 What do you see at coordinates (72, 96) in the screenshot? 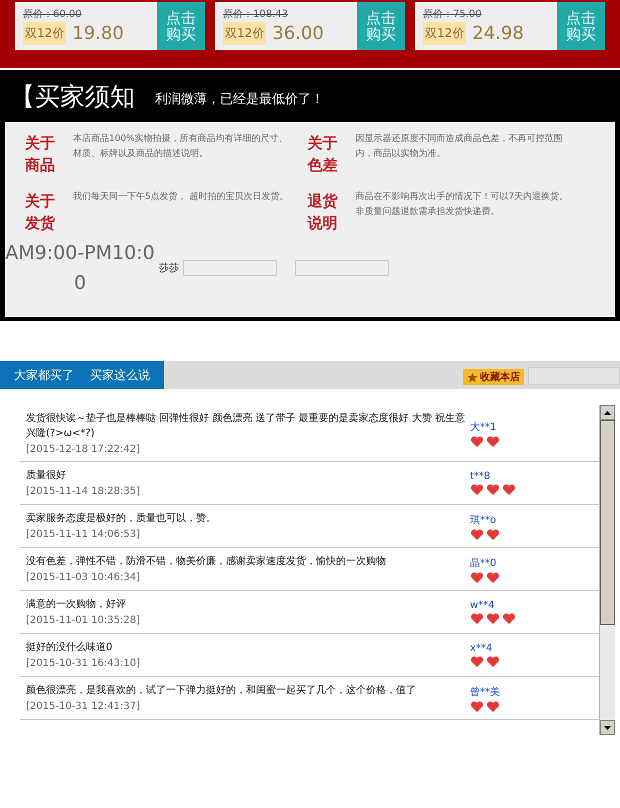
I see `notice-title: 【买家须知` at bounding box center [72, 96].